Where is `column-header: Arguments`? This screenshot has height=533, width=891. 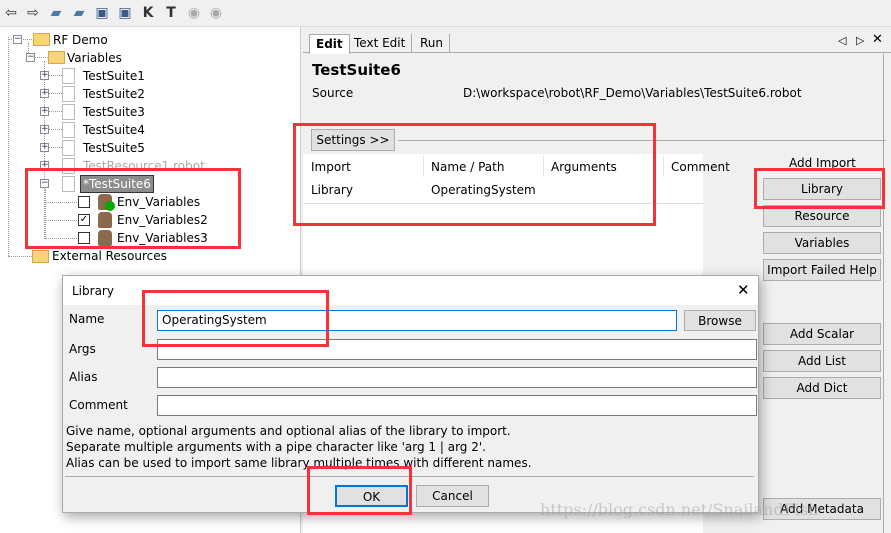 column-header: Arguments is located at coordinates (584, 167).